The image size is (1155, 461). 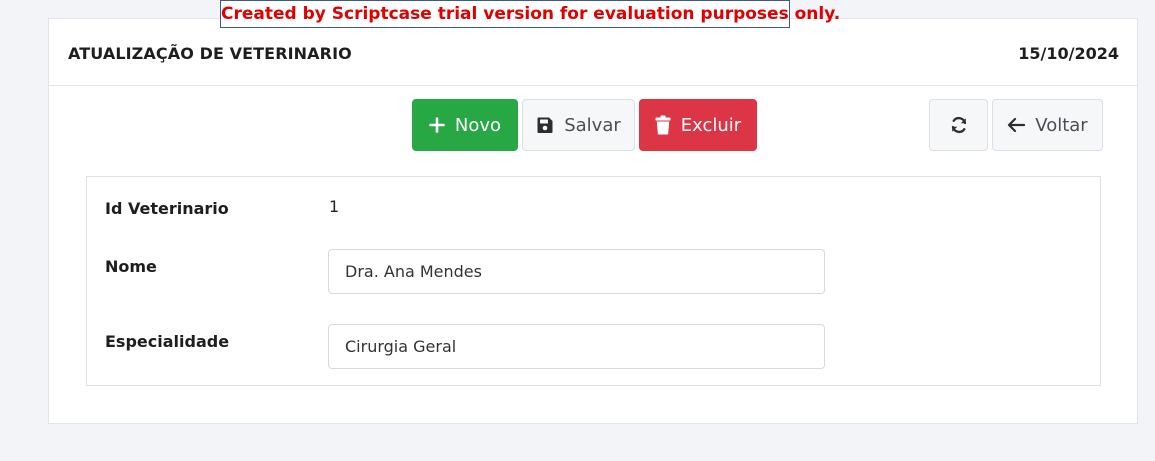 I want to click on back-button: Voltar, so click(x=1047, y=125).